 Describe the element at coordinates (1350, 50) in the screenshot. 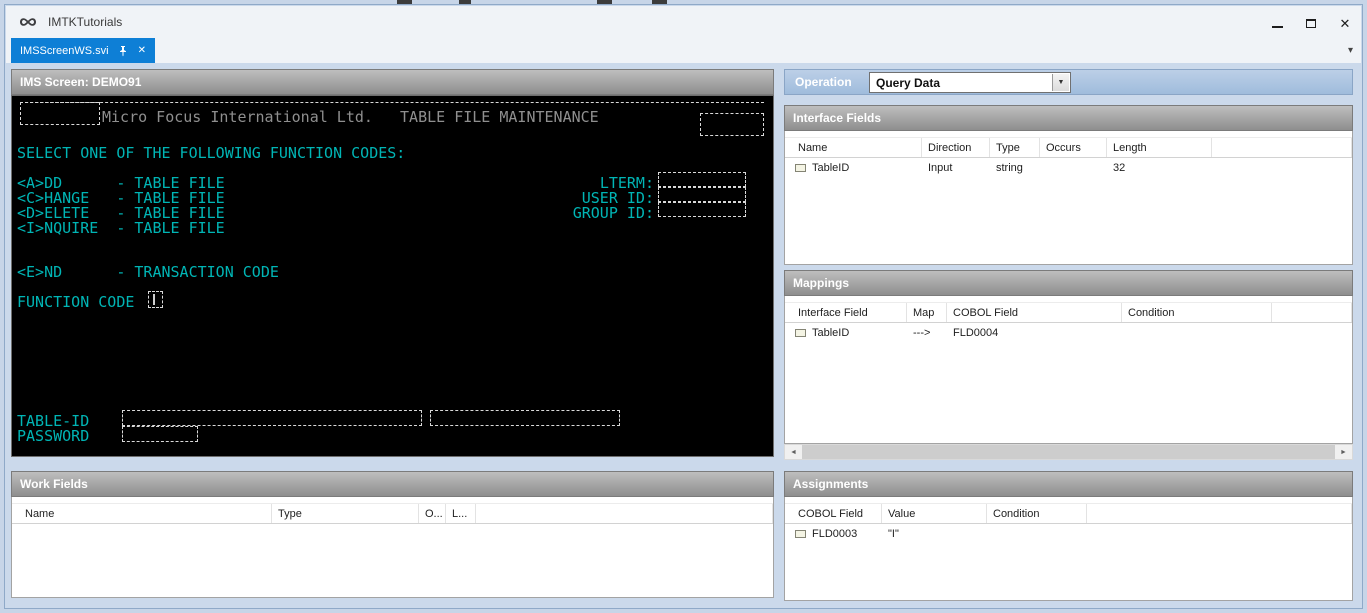

I see `tab-overflow-icon: ▾` at that location.